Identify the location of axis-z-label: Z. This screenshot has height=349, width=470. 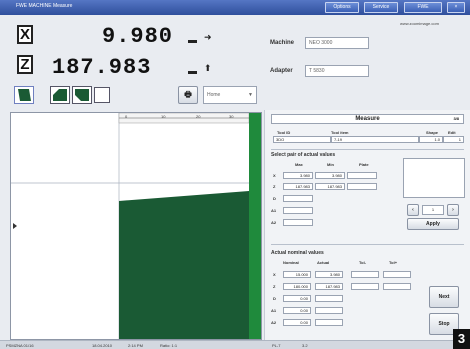
(25, 64).